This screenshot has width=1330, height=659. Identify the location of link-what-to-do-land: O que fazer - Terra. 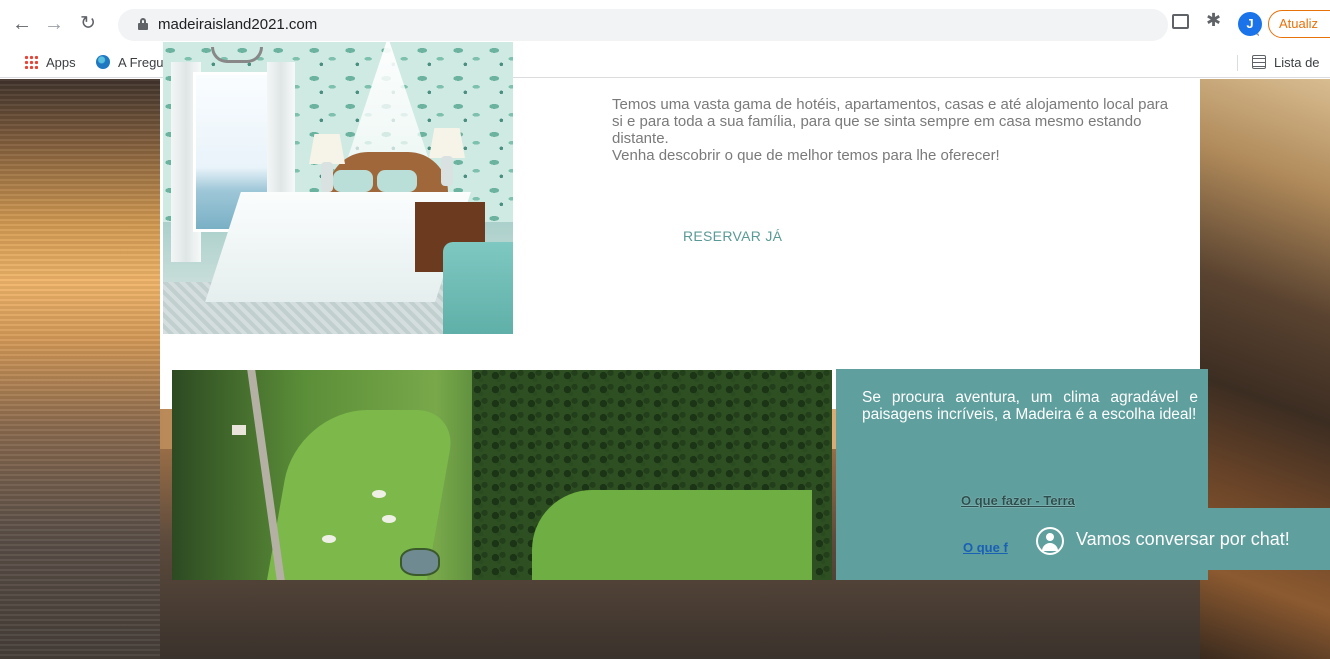
(1018, 500).